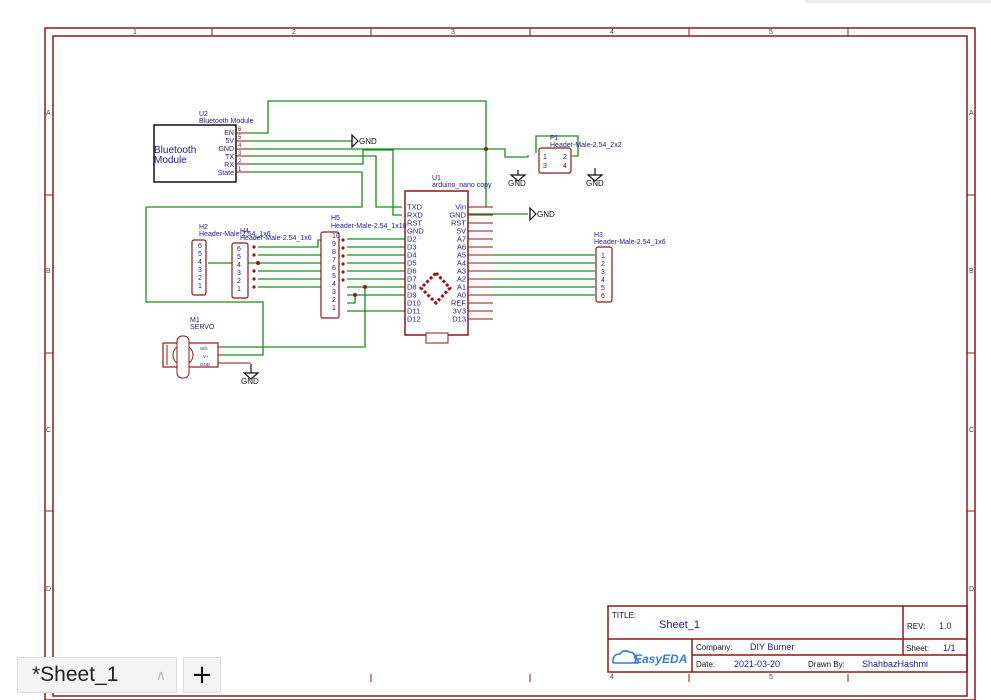  What do you see at coordinates (603, 272) in the screenshot?
I see `h3-pin: 3` at bounding box center [603, 272].